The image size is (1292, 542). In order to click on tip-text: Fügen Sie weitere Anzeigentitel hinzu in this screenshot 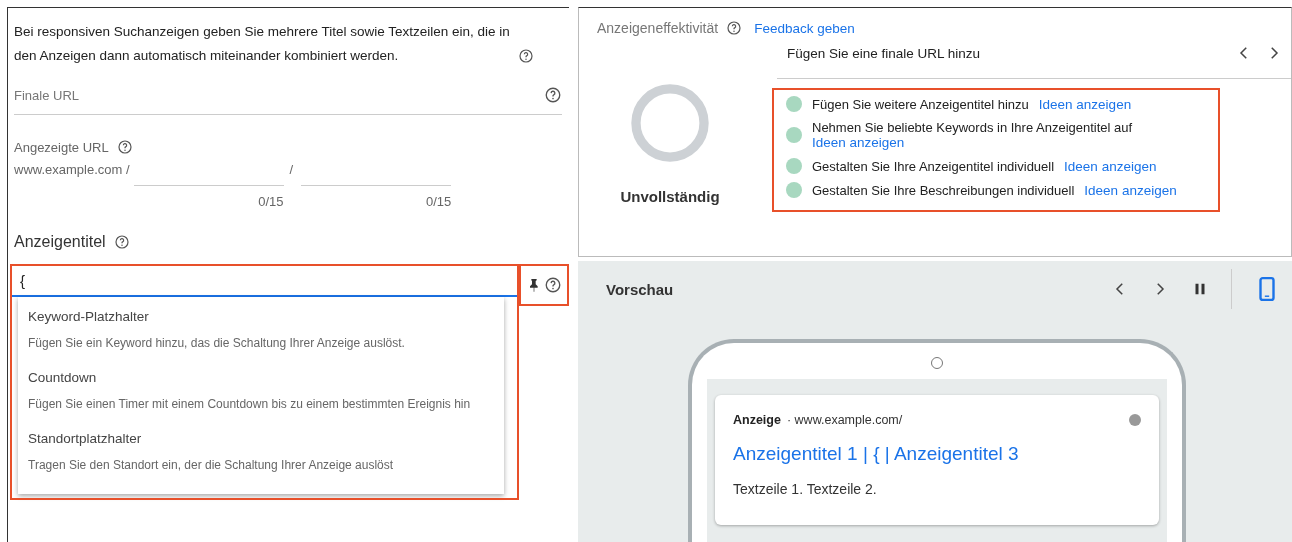, I will do `click(920, 104)`.